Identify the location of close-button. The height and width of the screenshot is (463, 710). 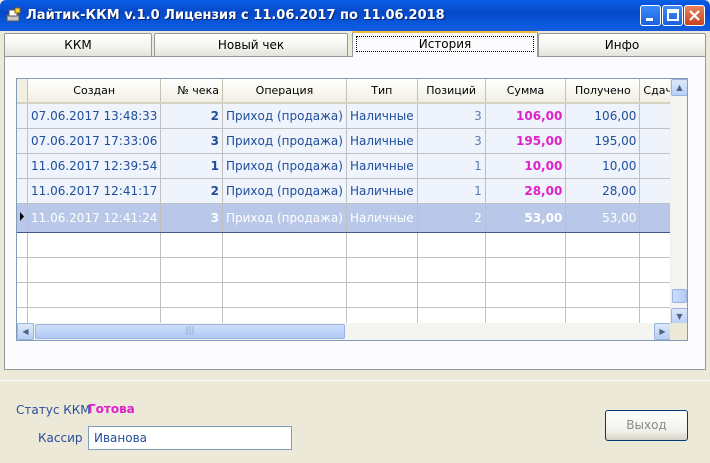
(694, 15).